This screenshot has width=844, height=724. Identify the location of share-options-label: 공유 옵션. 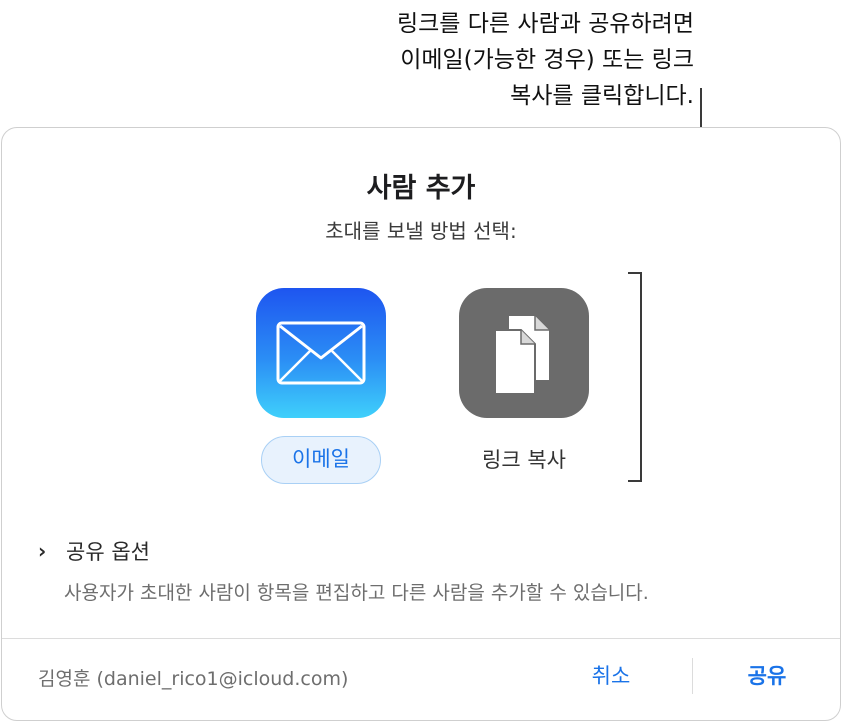
(108, 552).